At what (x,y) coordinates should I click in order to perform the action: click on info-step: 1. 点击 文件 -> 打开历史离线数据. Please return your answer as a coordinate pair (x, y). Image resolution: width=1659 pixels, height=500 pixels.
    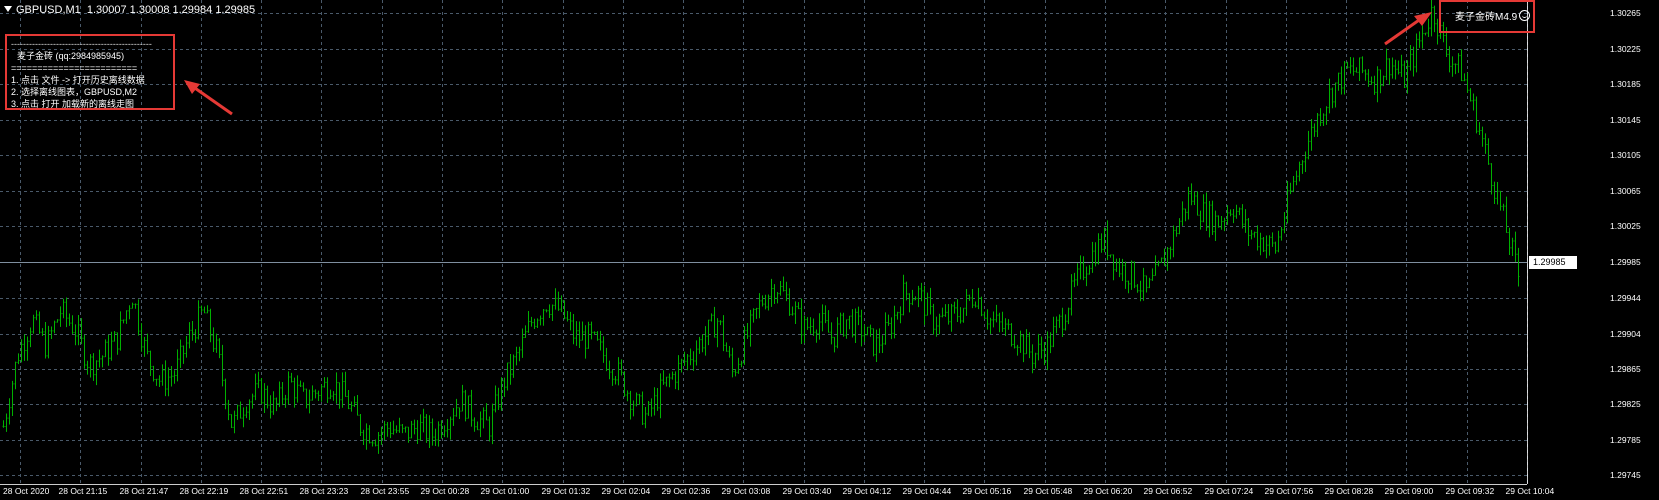
    Looking at the image, I should click on (78, 80).